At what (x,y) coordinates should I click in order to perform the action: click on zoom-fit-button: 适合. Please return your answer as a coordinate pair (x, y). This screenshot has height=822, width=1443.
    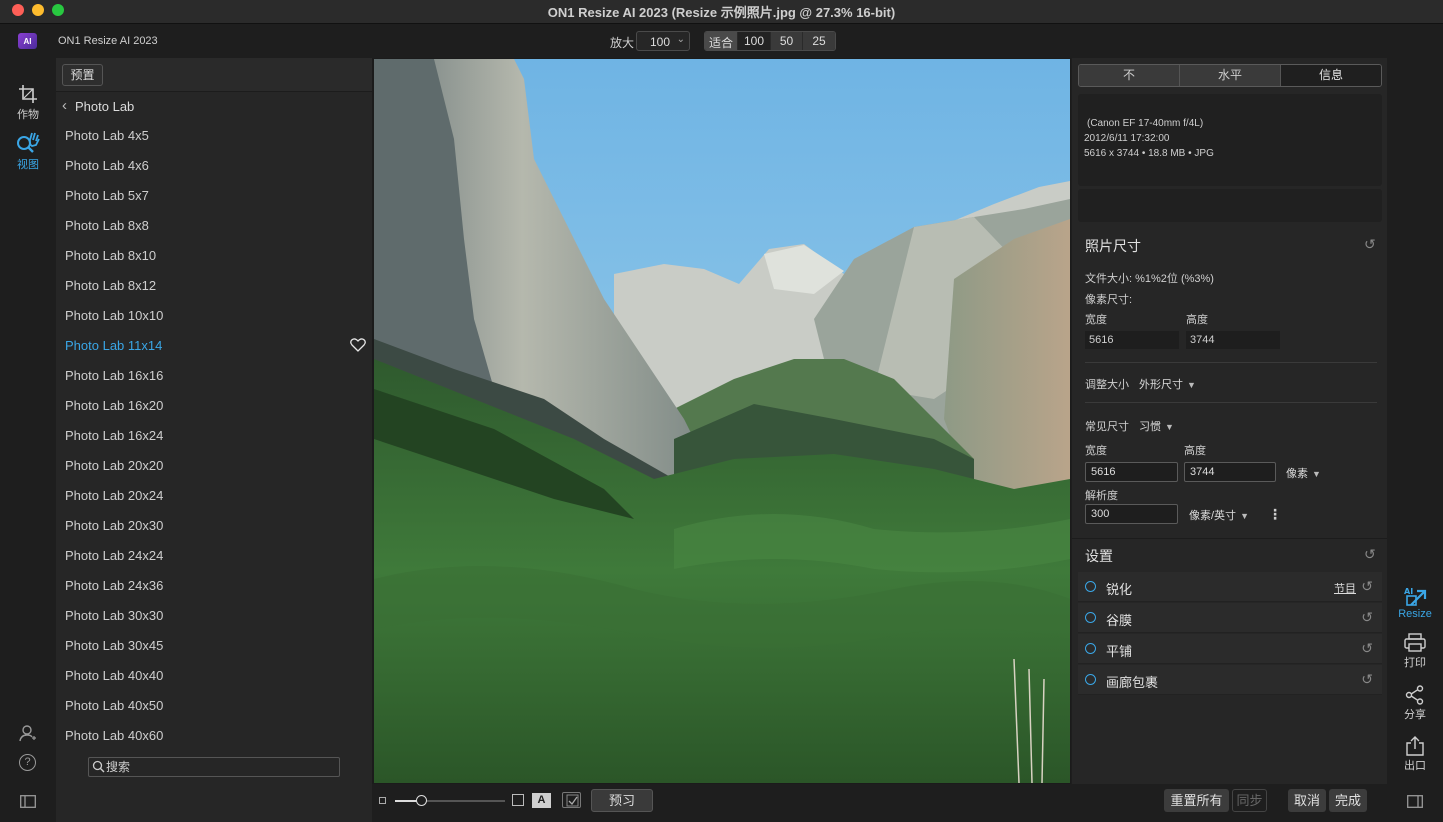
    Looking at the image, I should click on (721, 41).